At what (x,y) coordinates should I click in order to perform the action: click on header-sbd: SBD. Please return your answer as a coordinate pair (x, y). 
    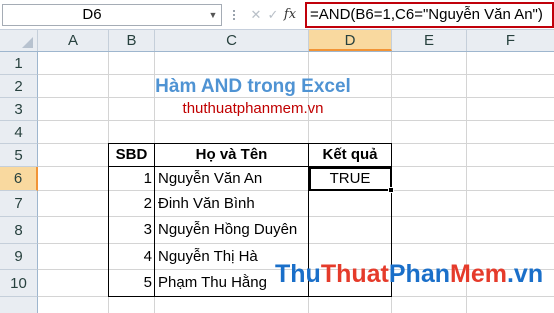
    Looking at the image, I should click on (131, 155).